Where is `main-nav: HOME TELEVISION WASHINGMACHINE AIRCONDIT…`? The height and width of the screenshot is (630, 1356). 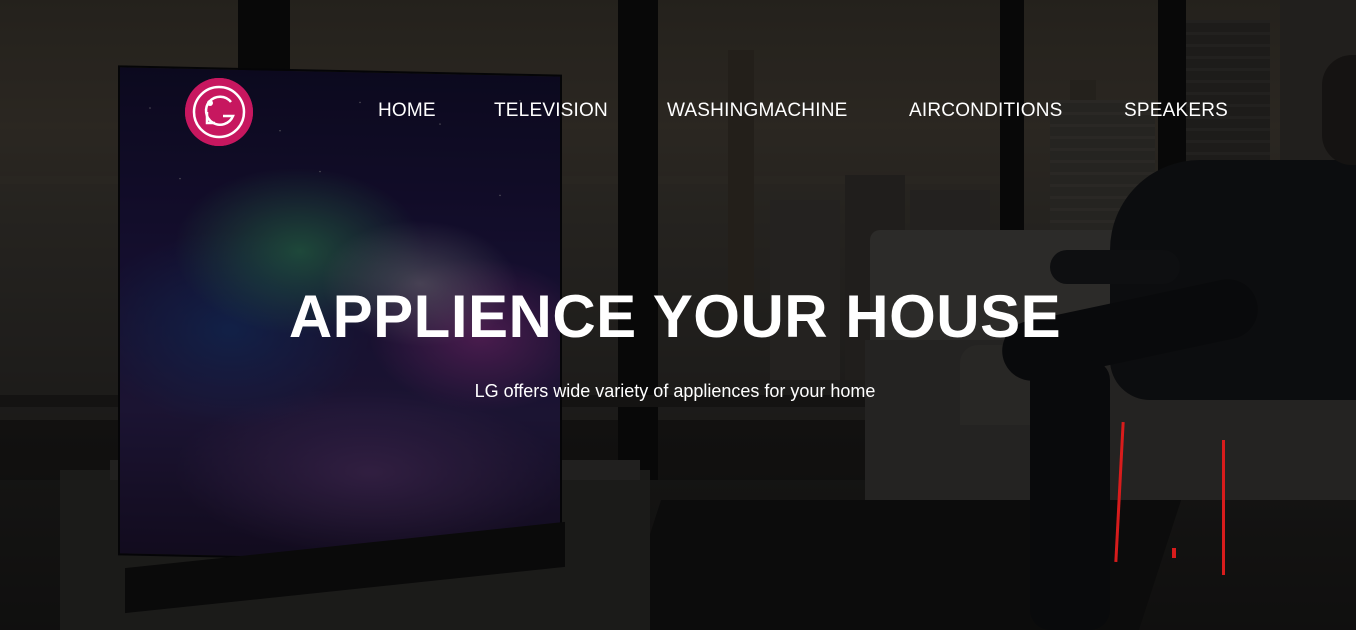
main-nav: HOME TELEVISION WASHINGMACHINE AIRCONDIT… is located at coordinates (678, 113).